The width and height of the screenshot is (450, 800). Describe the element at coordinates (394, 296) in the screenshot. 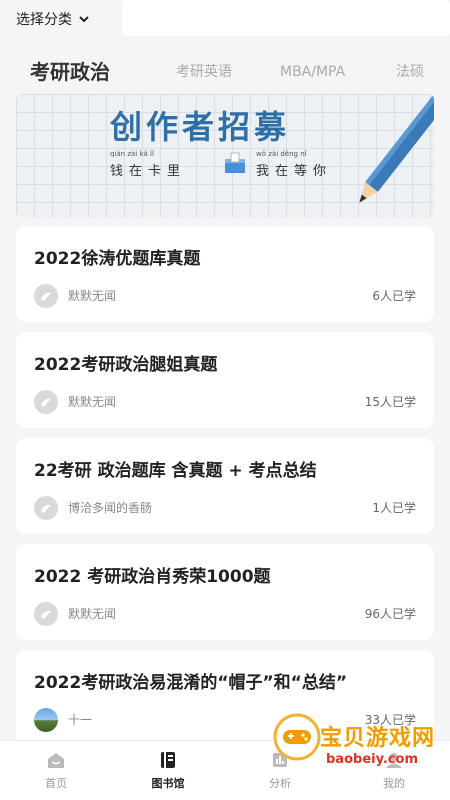

I see `learner-count: 6人已学` at that location.